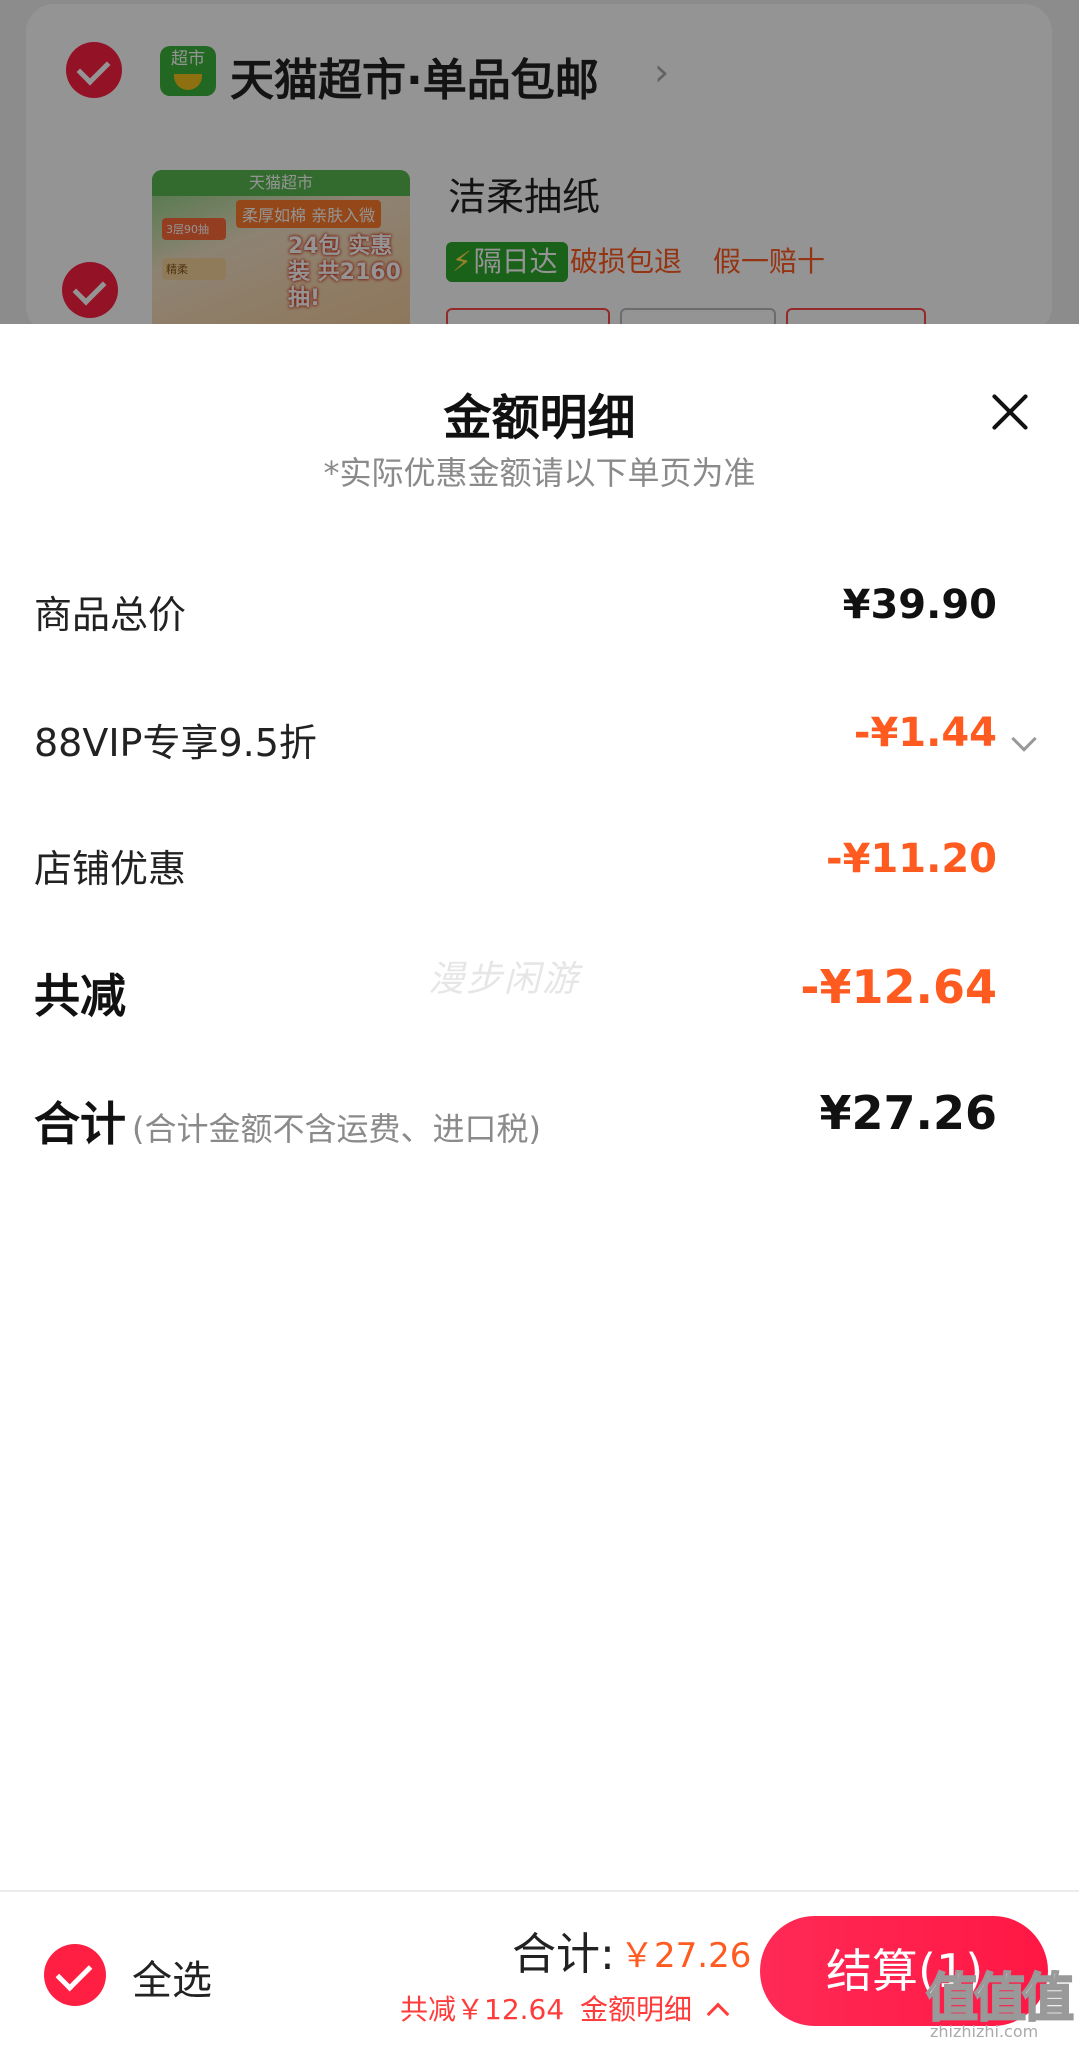 This screenshot has height=2050, width=1079. What do you see at coordinates (1010, 412) in the screenshot?
I see `close-icon` at bounding box center [1010, 412].